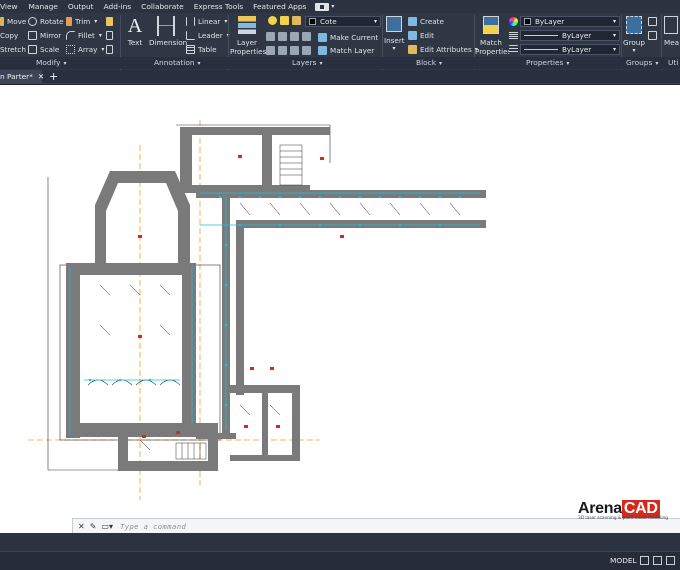 This screenshot has width=680, height=570. Describe the element at coordinates (135, 31) in the screenshot. I see `text-button: A Text` at that location.